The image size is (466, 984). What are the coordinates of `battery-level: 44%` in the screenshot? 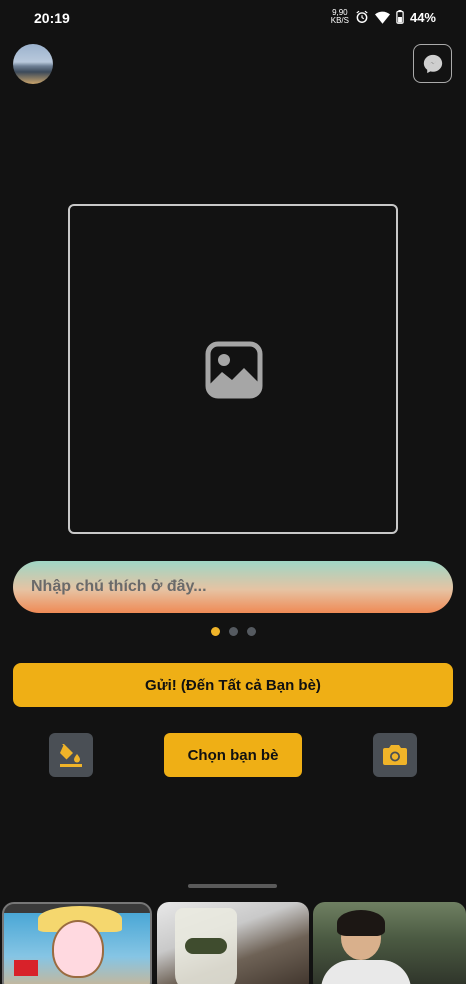 It's located at (422, 17).